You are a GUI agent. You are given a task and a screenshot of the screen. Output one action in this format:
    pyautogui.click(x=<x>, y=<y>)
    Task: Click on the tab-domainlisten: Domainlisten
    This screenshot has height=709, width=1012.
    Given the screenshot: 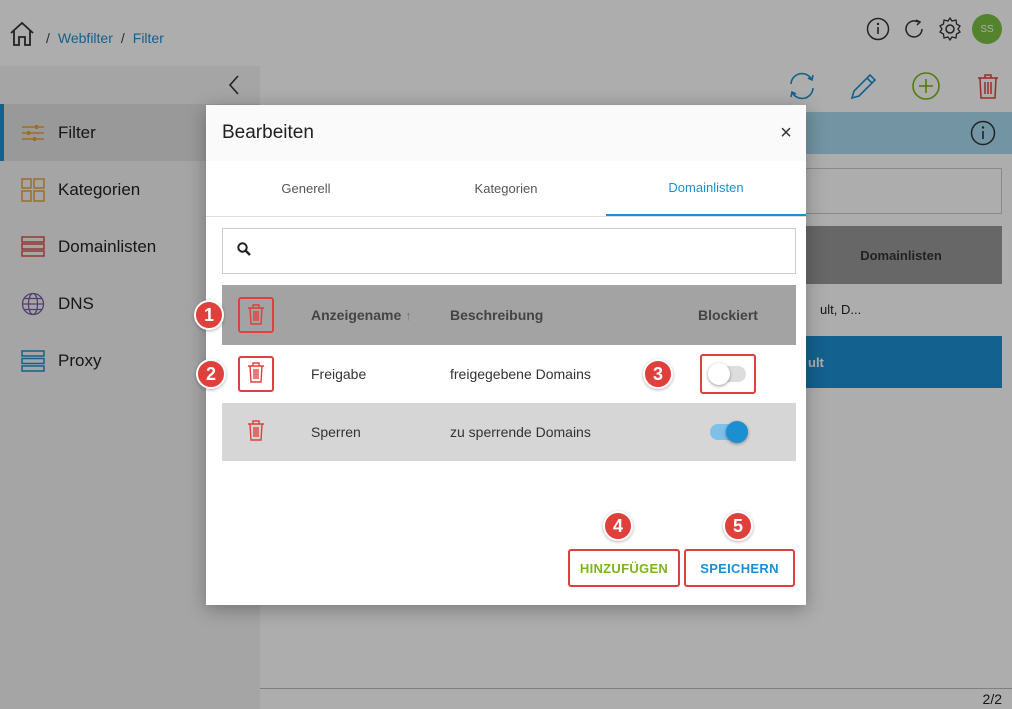 What is the action you would take?
    pyautogui.click(x=706, y=188)
    